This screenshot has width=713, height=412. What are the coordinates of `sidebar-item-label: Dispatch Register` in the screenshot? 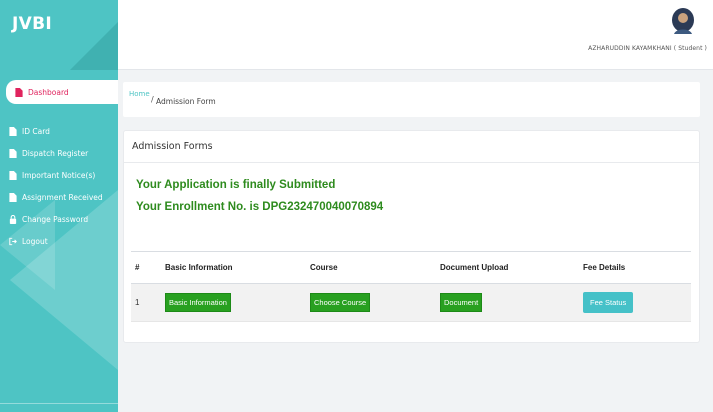 It's located at (55, 153).